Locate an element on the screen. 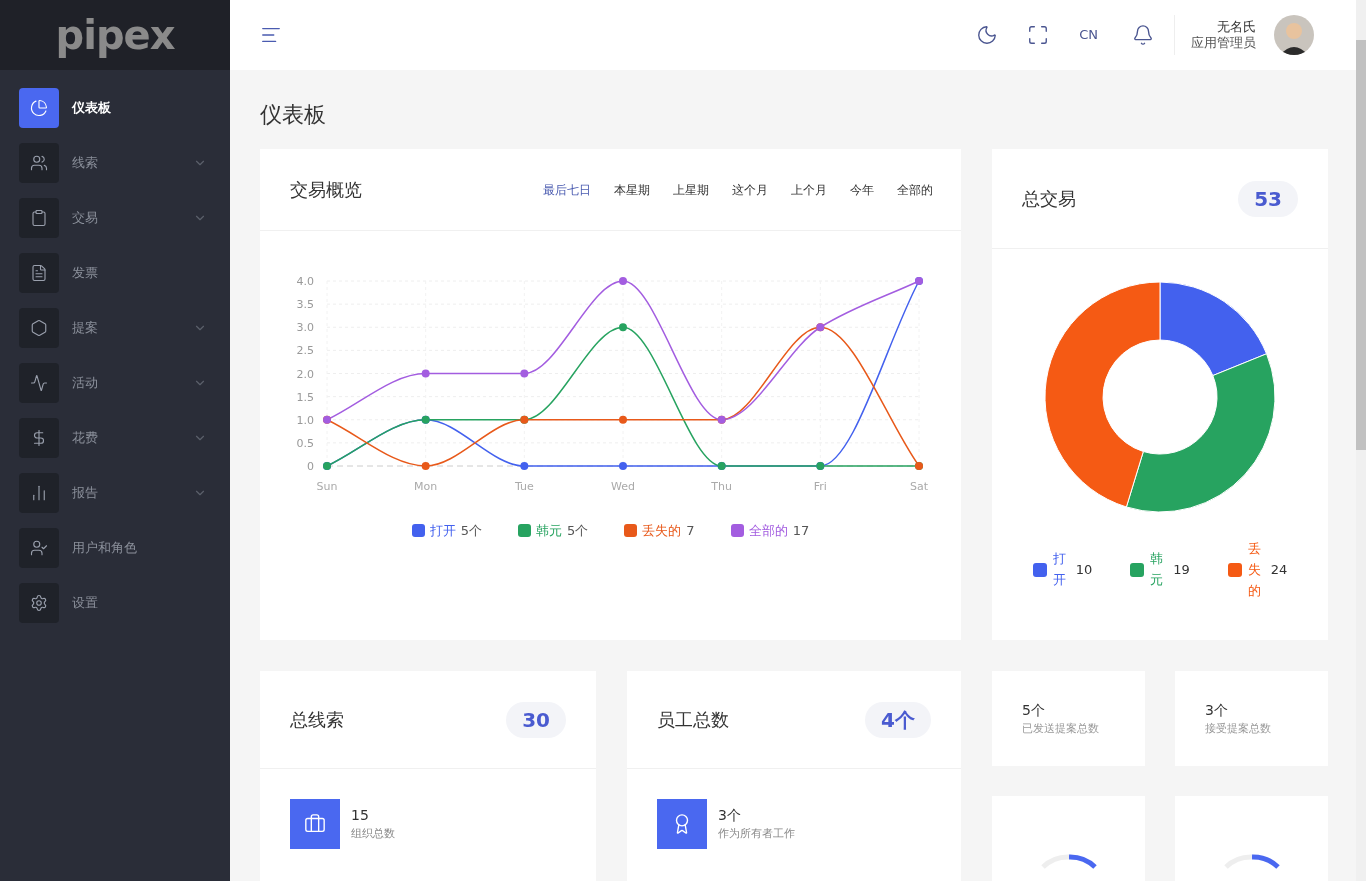  menu-label: 花费 is located at coordinates (85, 438).